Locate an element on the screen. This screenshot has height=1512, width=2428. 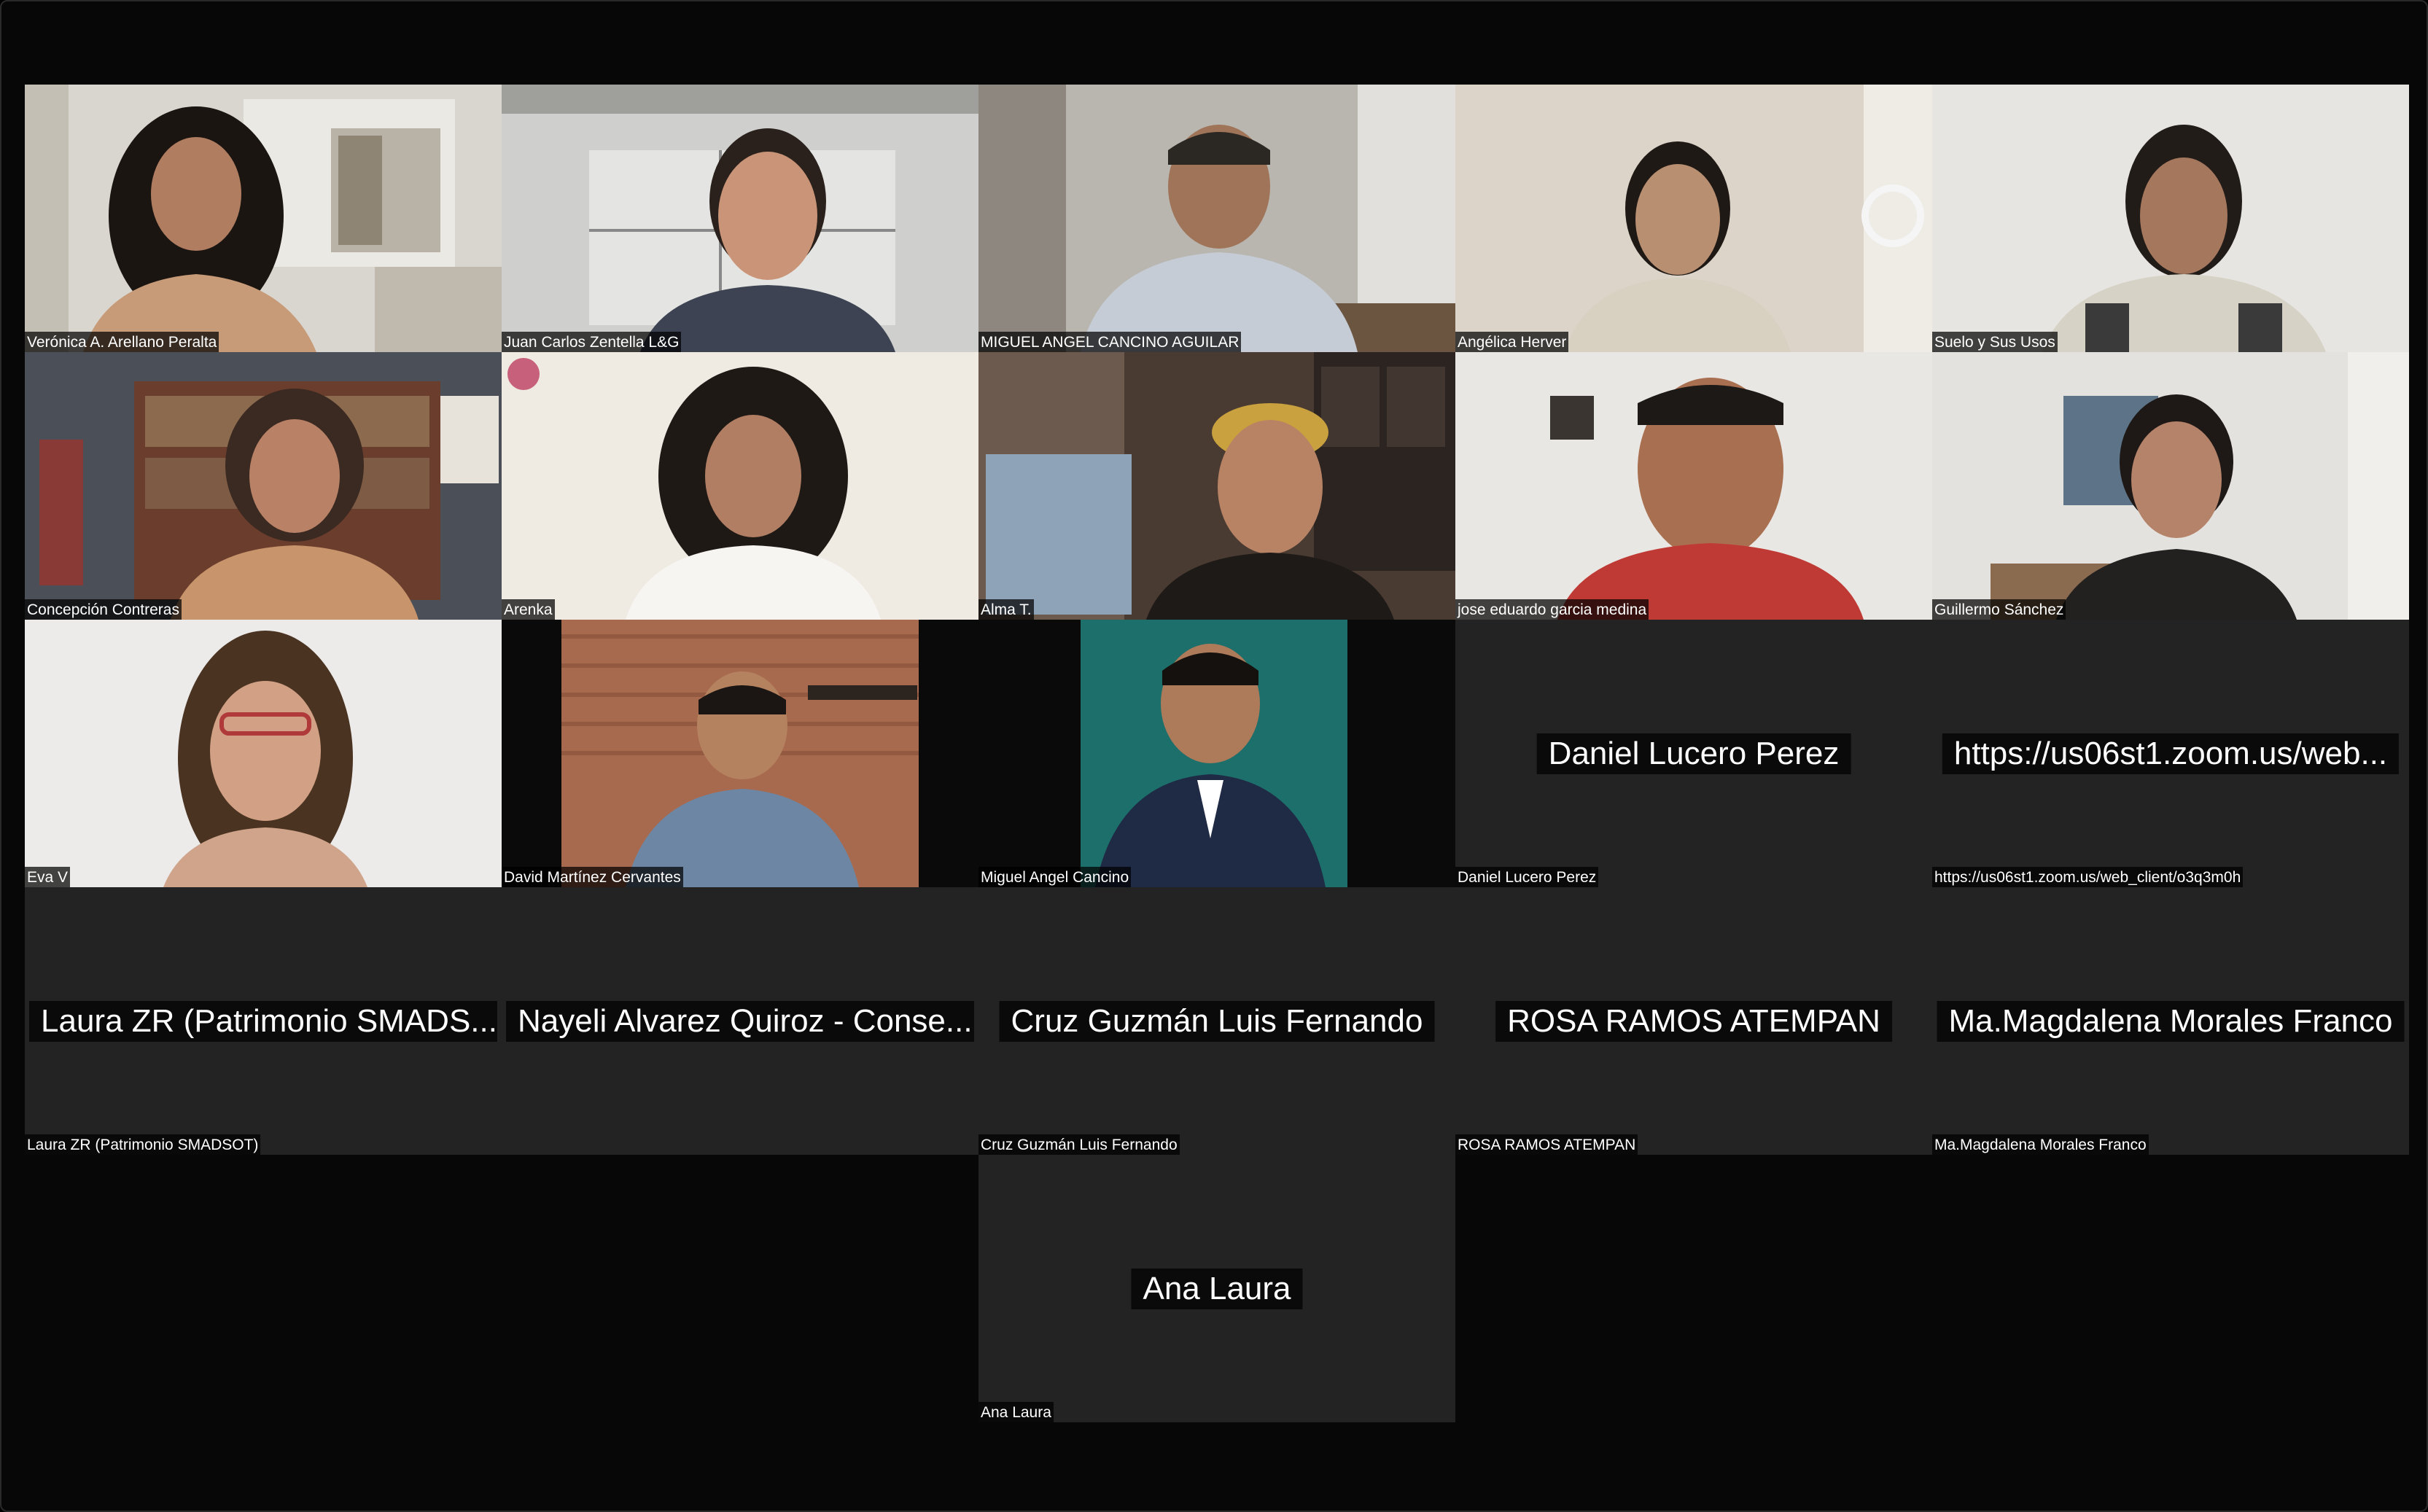
participant-tile-eva-v: Eva V is located at coordinates (263, 753).